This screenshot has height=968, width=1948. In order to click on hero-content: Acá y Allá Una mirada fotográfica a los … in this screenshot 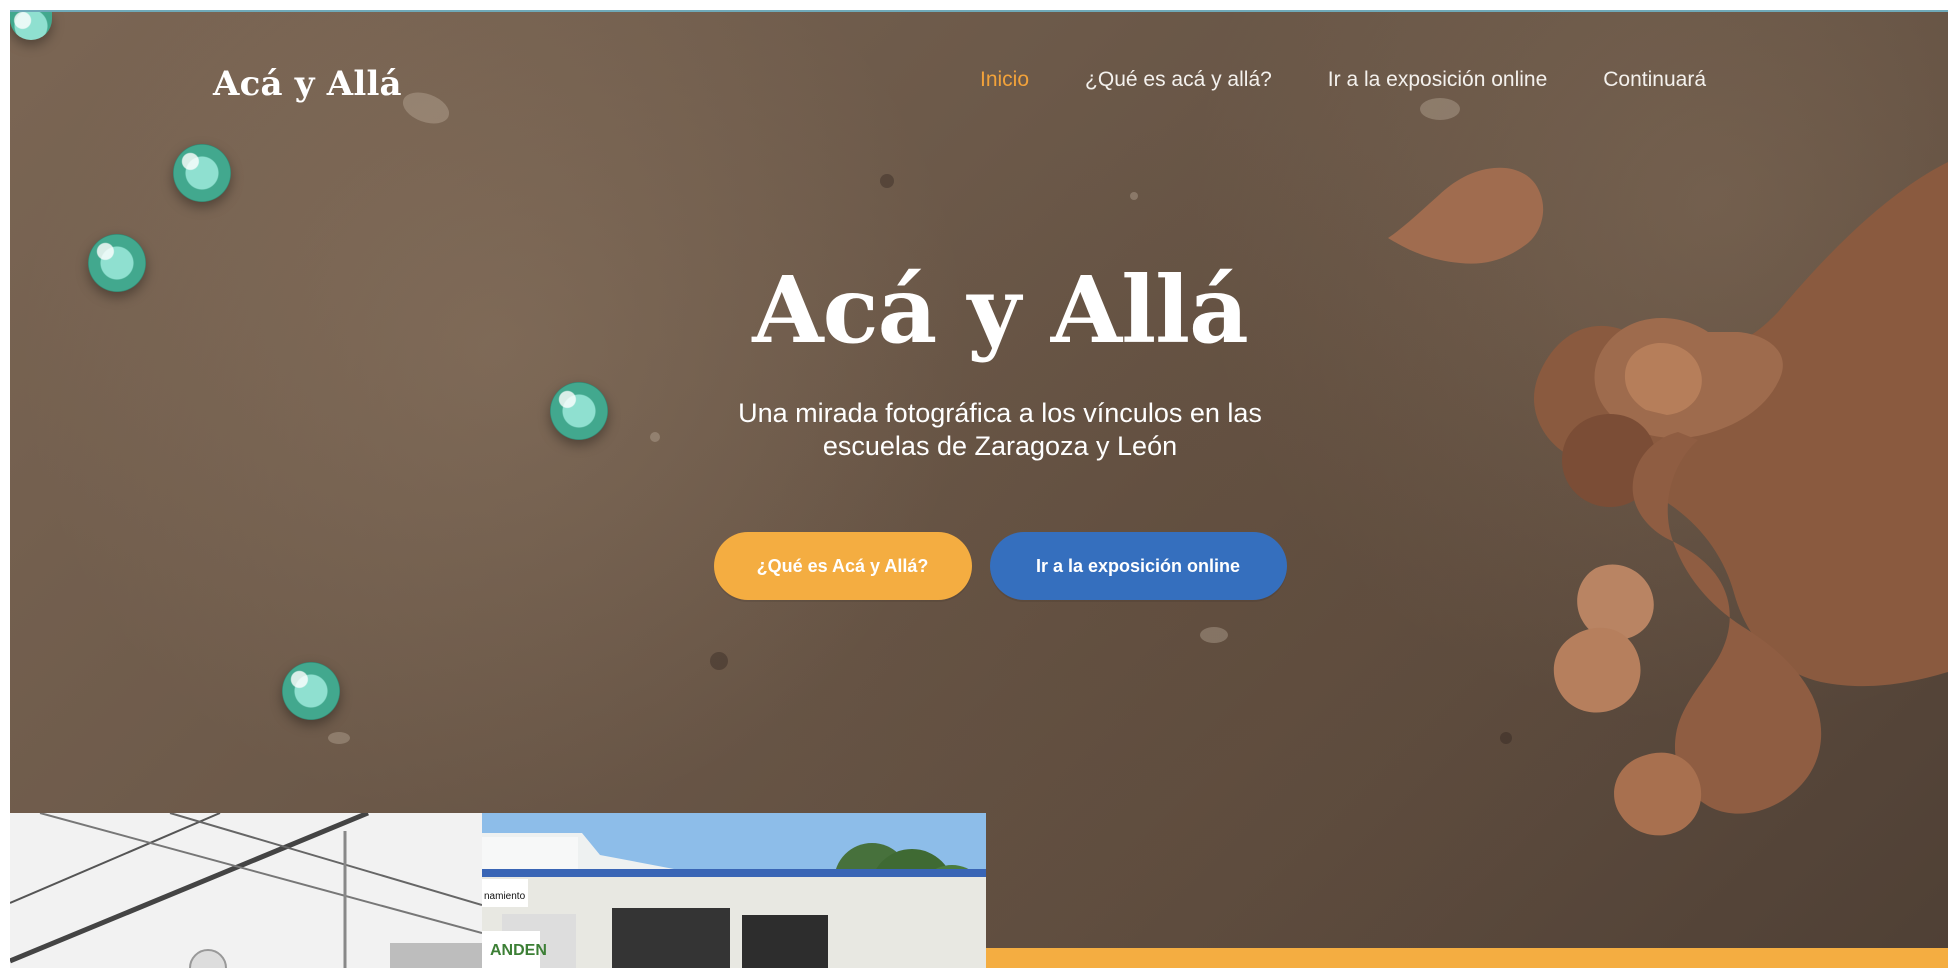, I will do `click(1000, 363)`.